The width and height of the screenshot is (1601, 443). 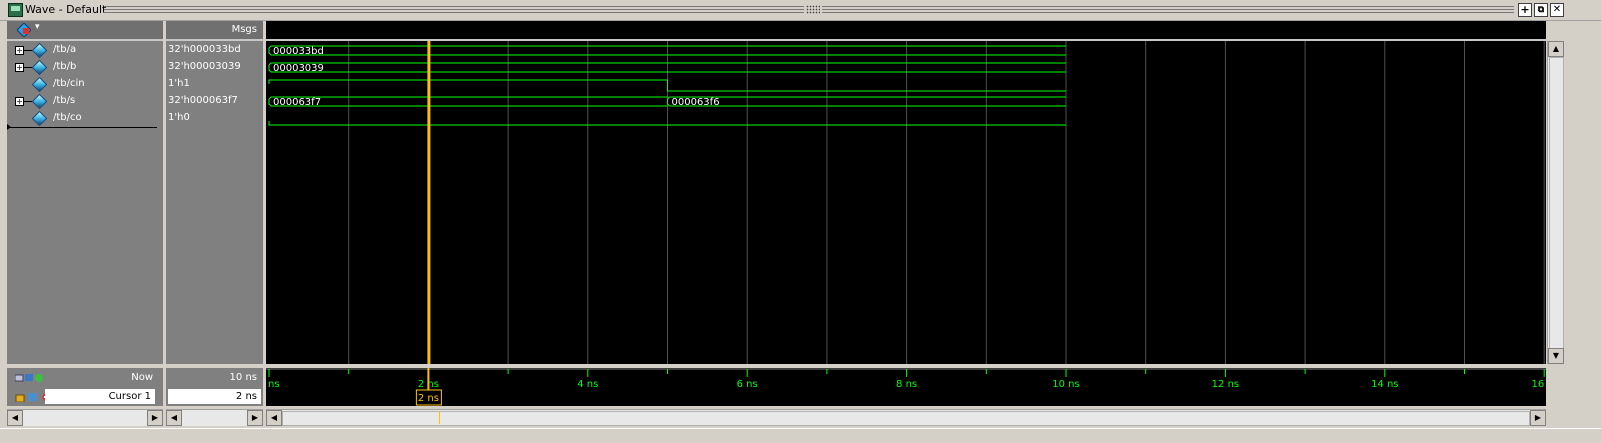 What do you see at coordinates (587, 384) in the screenshot?
I see `ruler-tick-label: 4 ns` at bounding box center [587, 384].